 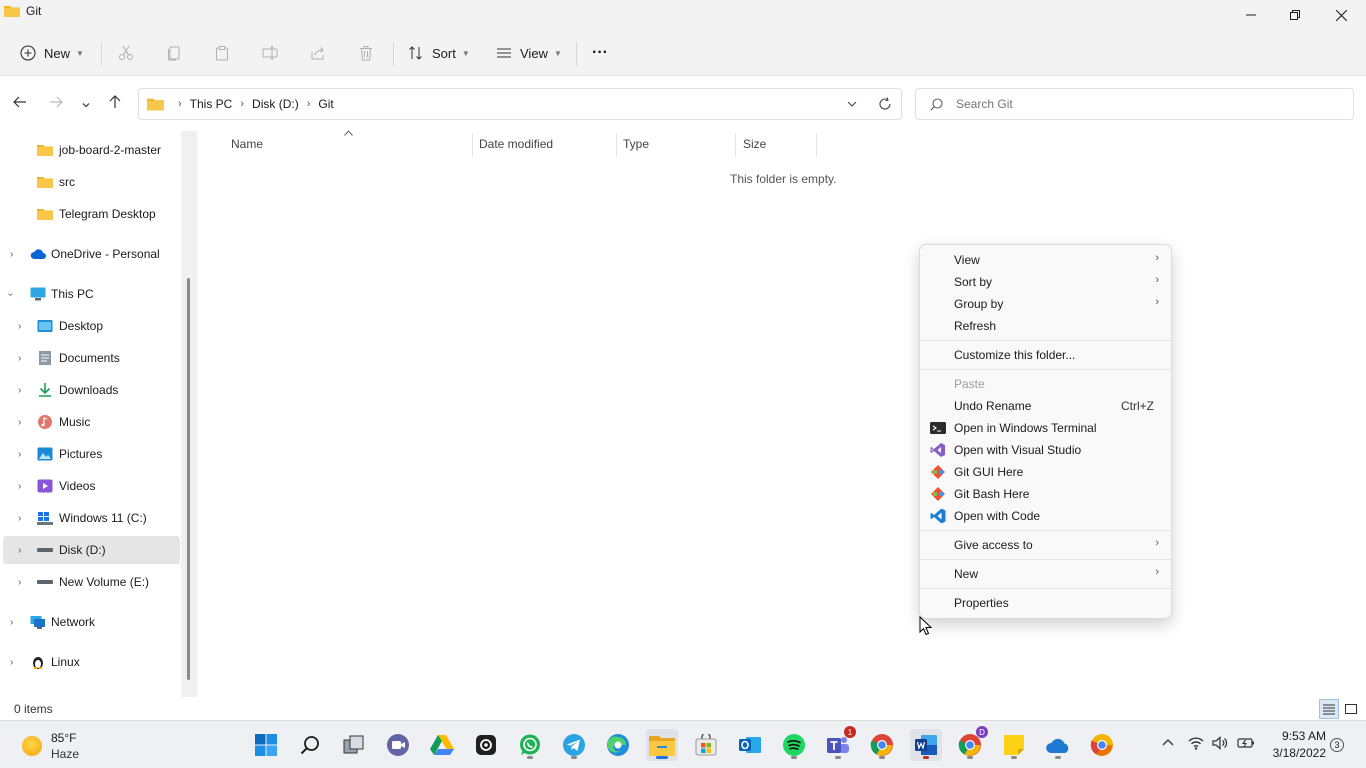 What do you see at coordinates (90, 422) in the screenshot?
I see `sidebar-item-music: › Music` at bounding box center [90, 422].